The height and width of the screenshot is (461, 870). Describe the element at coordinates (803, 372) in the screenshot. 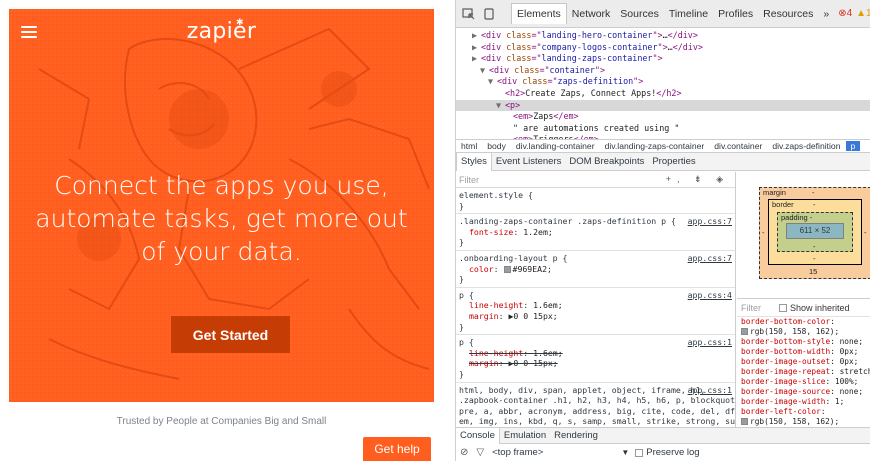

I see `computed-property: border-image-repeat: stretch` at that location.